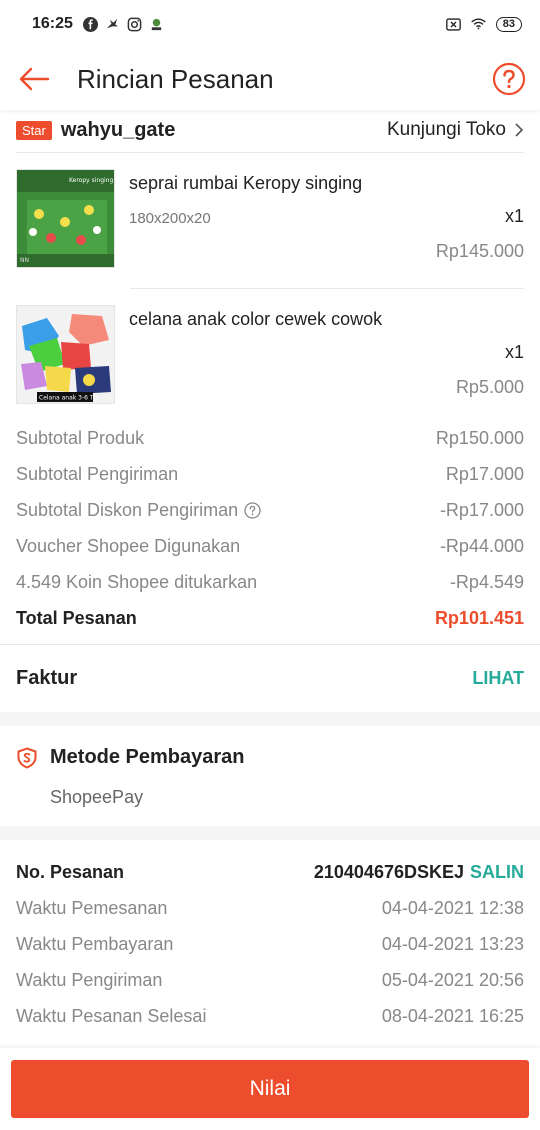 Image resolution: width=540 pixels, height=1130 pixels. What do you see at coordinates (452, 979) in the screenshot?
I see `info-value: 05-04-2021 20:56` at bounding box center [452, 979].